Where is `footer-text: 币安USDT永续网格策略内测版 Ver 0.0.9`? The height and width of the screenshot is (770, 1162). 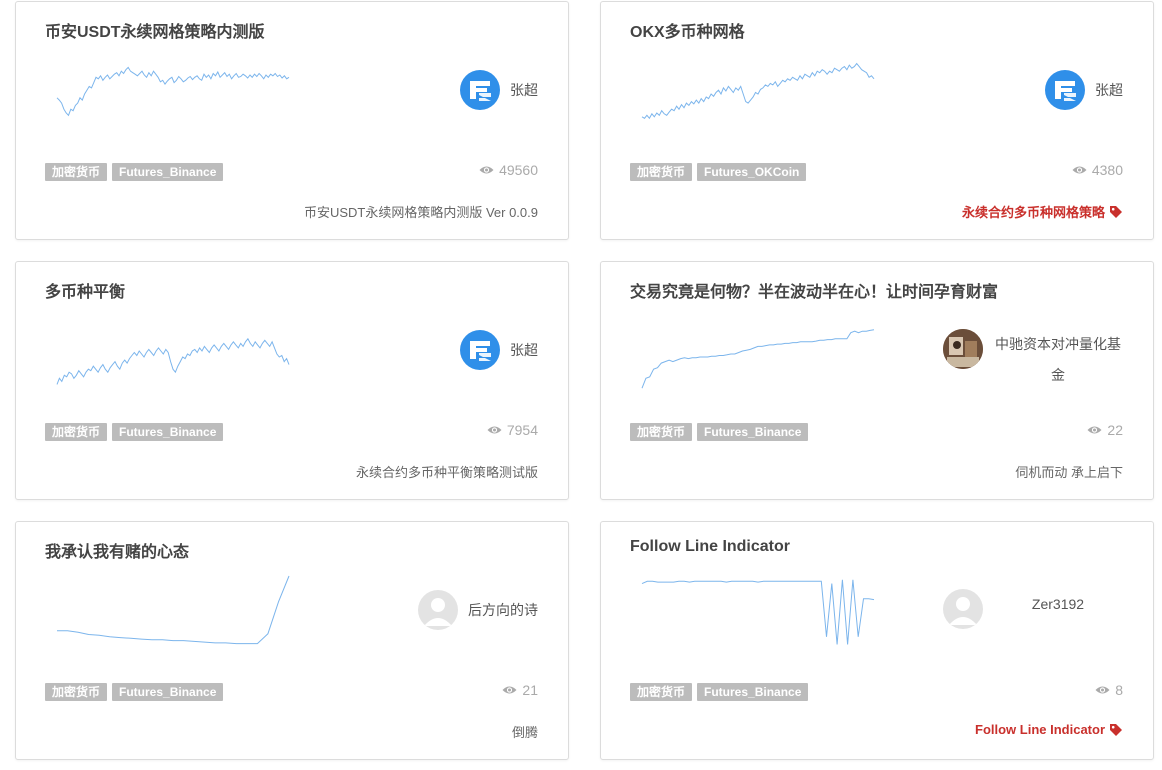 footer-text: 币安USDT永续网格策略内测版 Ver 0.0.9 is located at coordinates (420, 212).